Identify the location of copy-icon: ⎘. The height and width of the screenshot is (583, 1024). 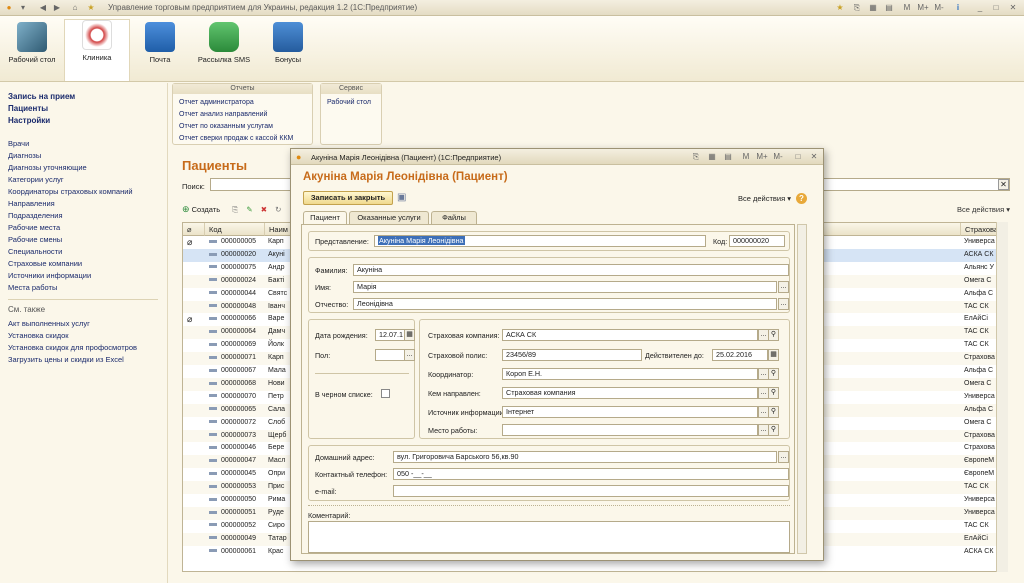
(235, 209).